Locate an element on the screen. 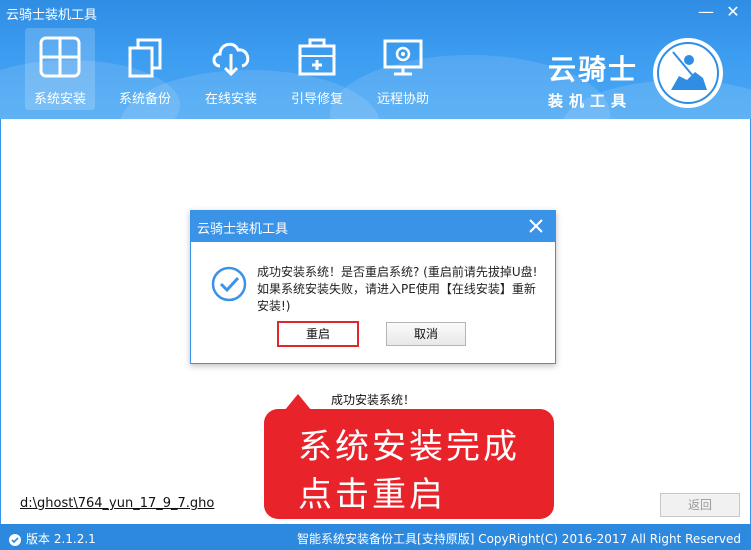 Image resolution: width=751 pixels, height=550 pixels. nav-item-online-install: 在线安装 is located at coordinates (231, 69).